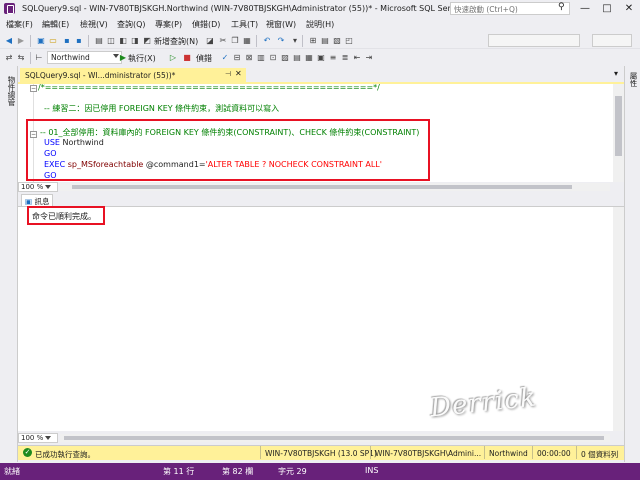 The width and height of the screenshot is (640, 480). Describe the element at coordinates (629, 8) in the screenshot. I see `close-window-button: ✕` at that location.